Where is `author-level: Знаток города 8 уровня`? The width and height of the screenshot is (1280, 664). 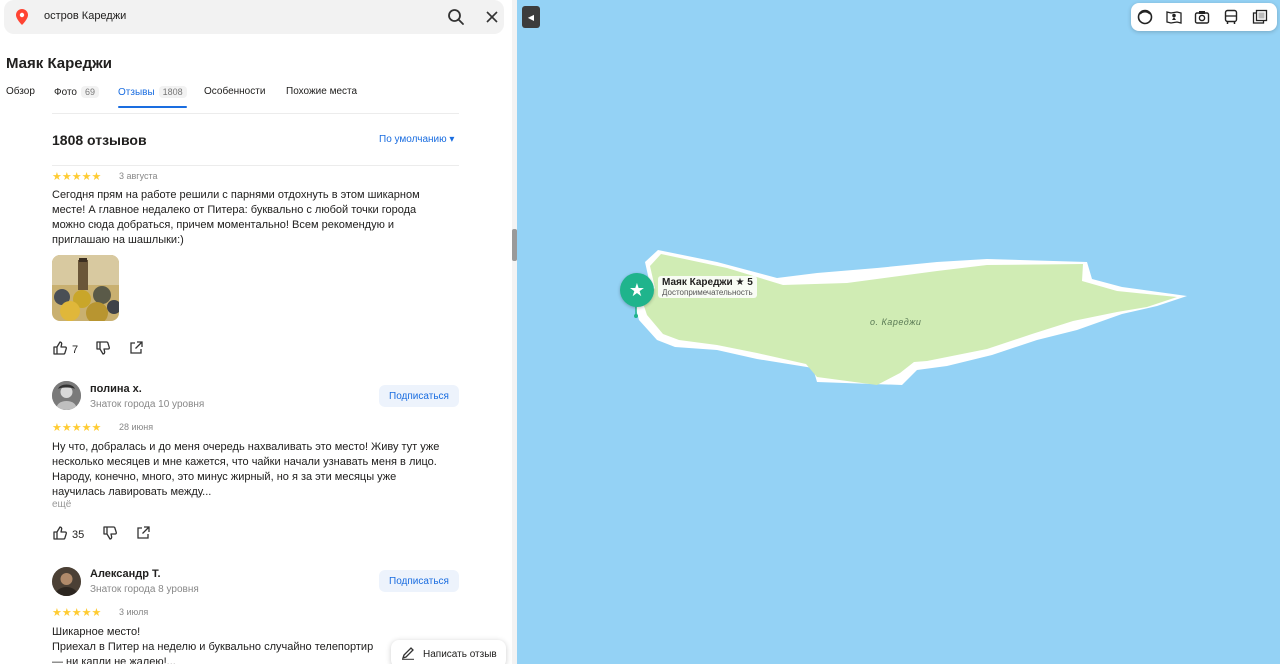
author-level: Знаток города 8 уровня is located at coordinates (144, 589).